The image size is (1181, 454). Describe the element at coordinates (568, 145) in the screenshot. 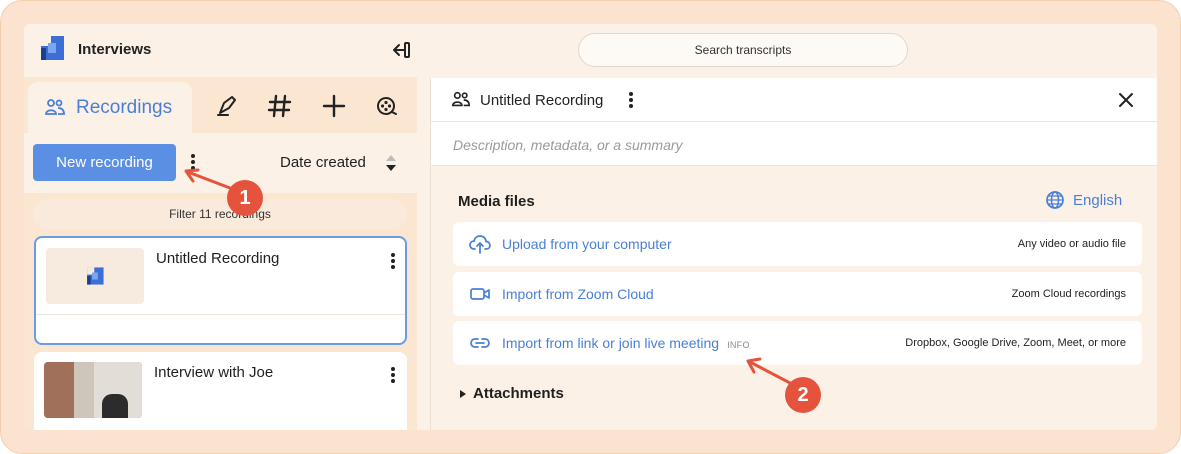

I see `description-placeholder: Description, metadata, or a summary` at that location.